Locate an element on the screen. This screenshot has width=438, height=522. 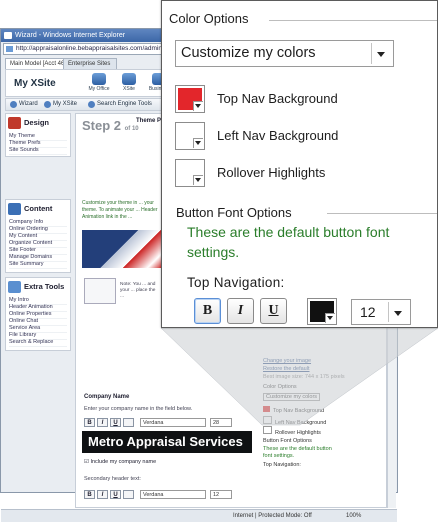
small-rollover-item: Rollover Highlights is located at coordinates (292, 431).